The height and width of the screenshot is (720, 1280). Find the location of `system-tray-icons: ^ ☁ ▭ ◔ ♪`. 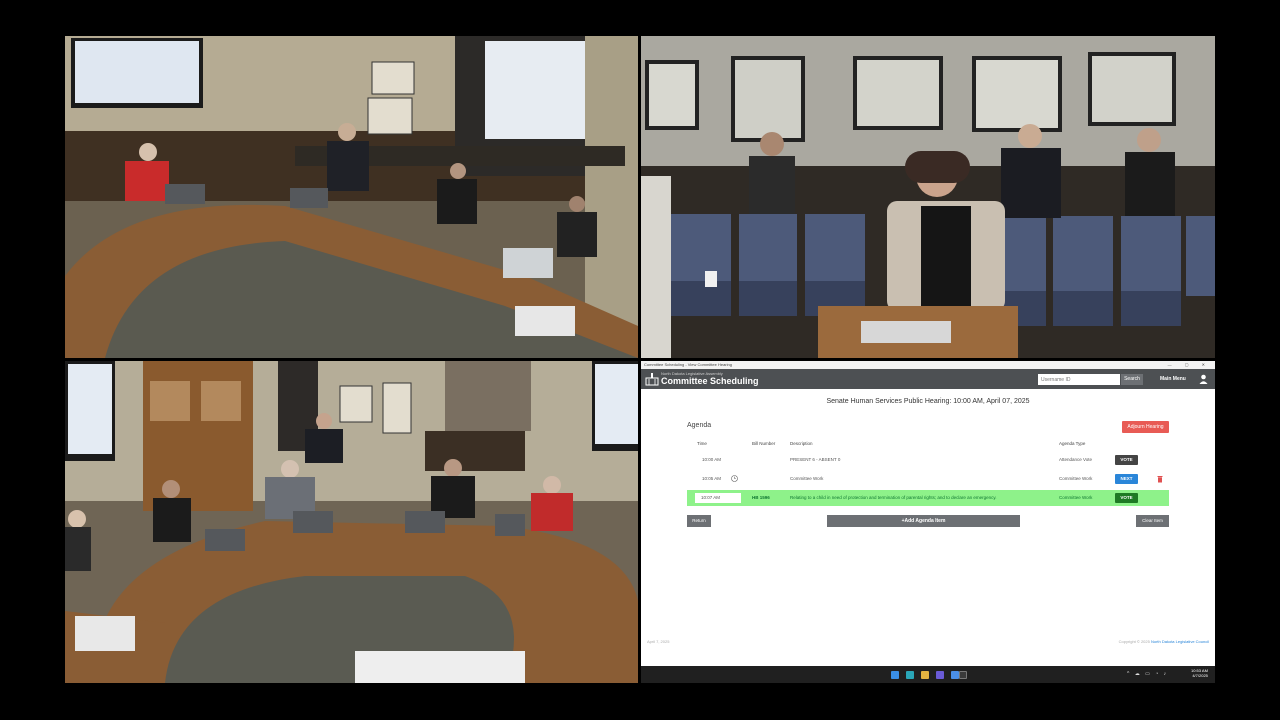

system-tray-icons: ^ ☁ ▭ ◔ ♪ is located at coordinates (1147, 674).